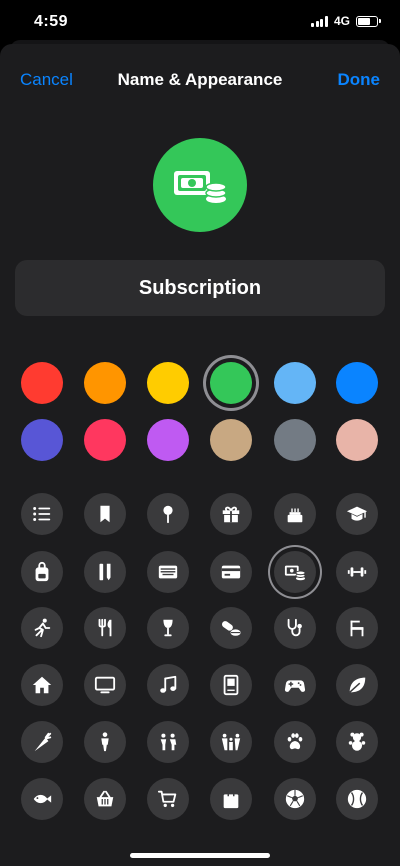 This screenshot has height=866, width=400. What do you see at coordinates (357, 514) in the screenshot?
I see `graduation-cap-icon` at bounding box center [357, 514].